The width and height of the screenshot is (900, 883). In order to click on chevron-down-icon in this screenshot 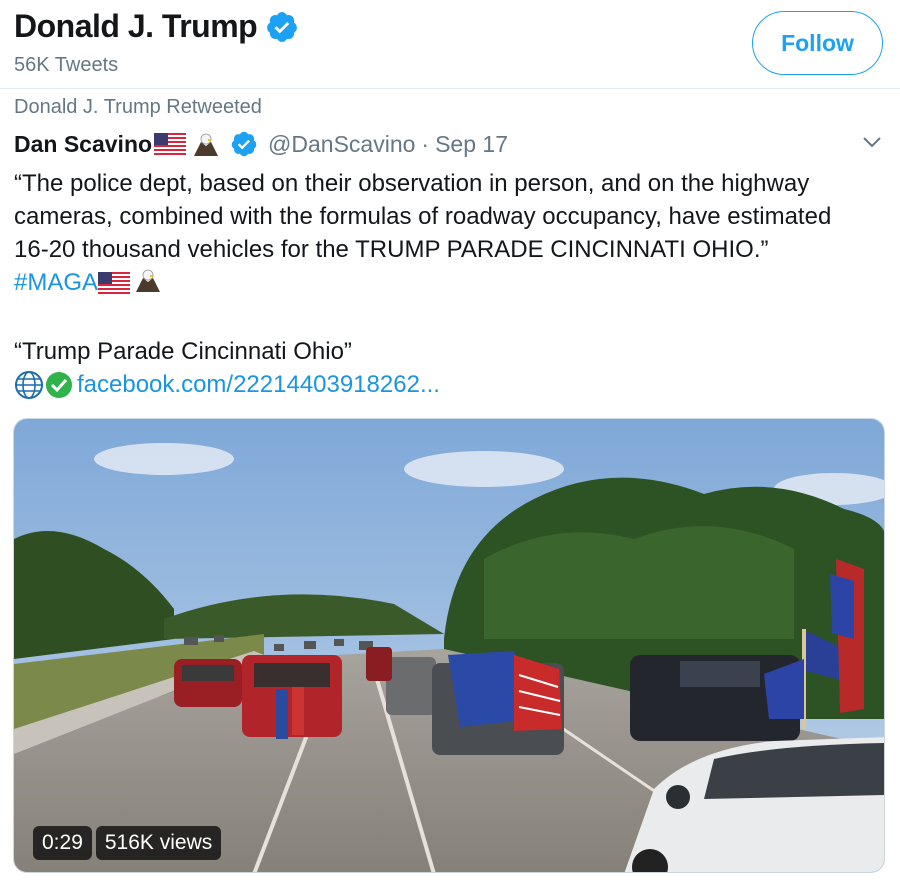, I will do `click(872, 142)`.